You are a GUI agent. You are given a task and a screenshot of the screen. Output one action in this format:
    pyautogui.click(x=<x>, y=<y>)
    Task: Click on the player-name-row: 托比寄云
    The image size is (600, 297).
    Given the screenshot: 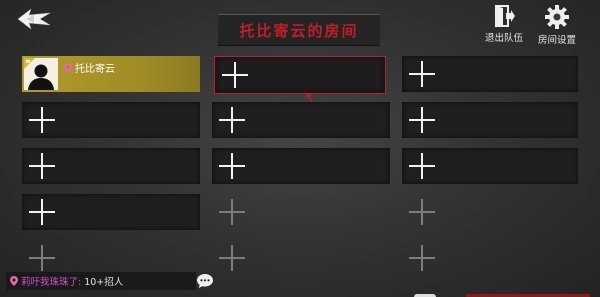 What is the action you would take?
    pyautogui.click(x=89, y=67)
    